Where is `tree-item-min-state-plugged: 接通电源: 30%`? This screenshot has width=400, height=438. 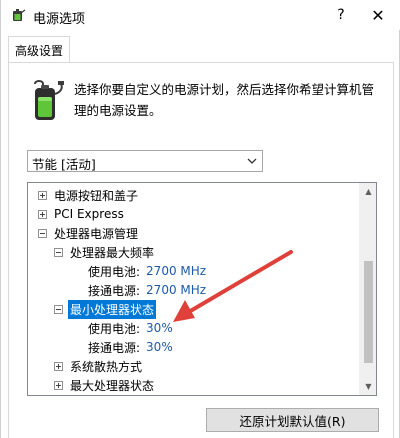
tree-item-min-state-plugged: 接通电源: 30% is located at coordinates (130, 347).